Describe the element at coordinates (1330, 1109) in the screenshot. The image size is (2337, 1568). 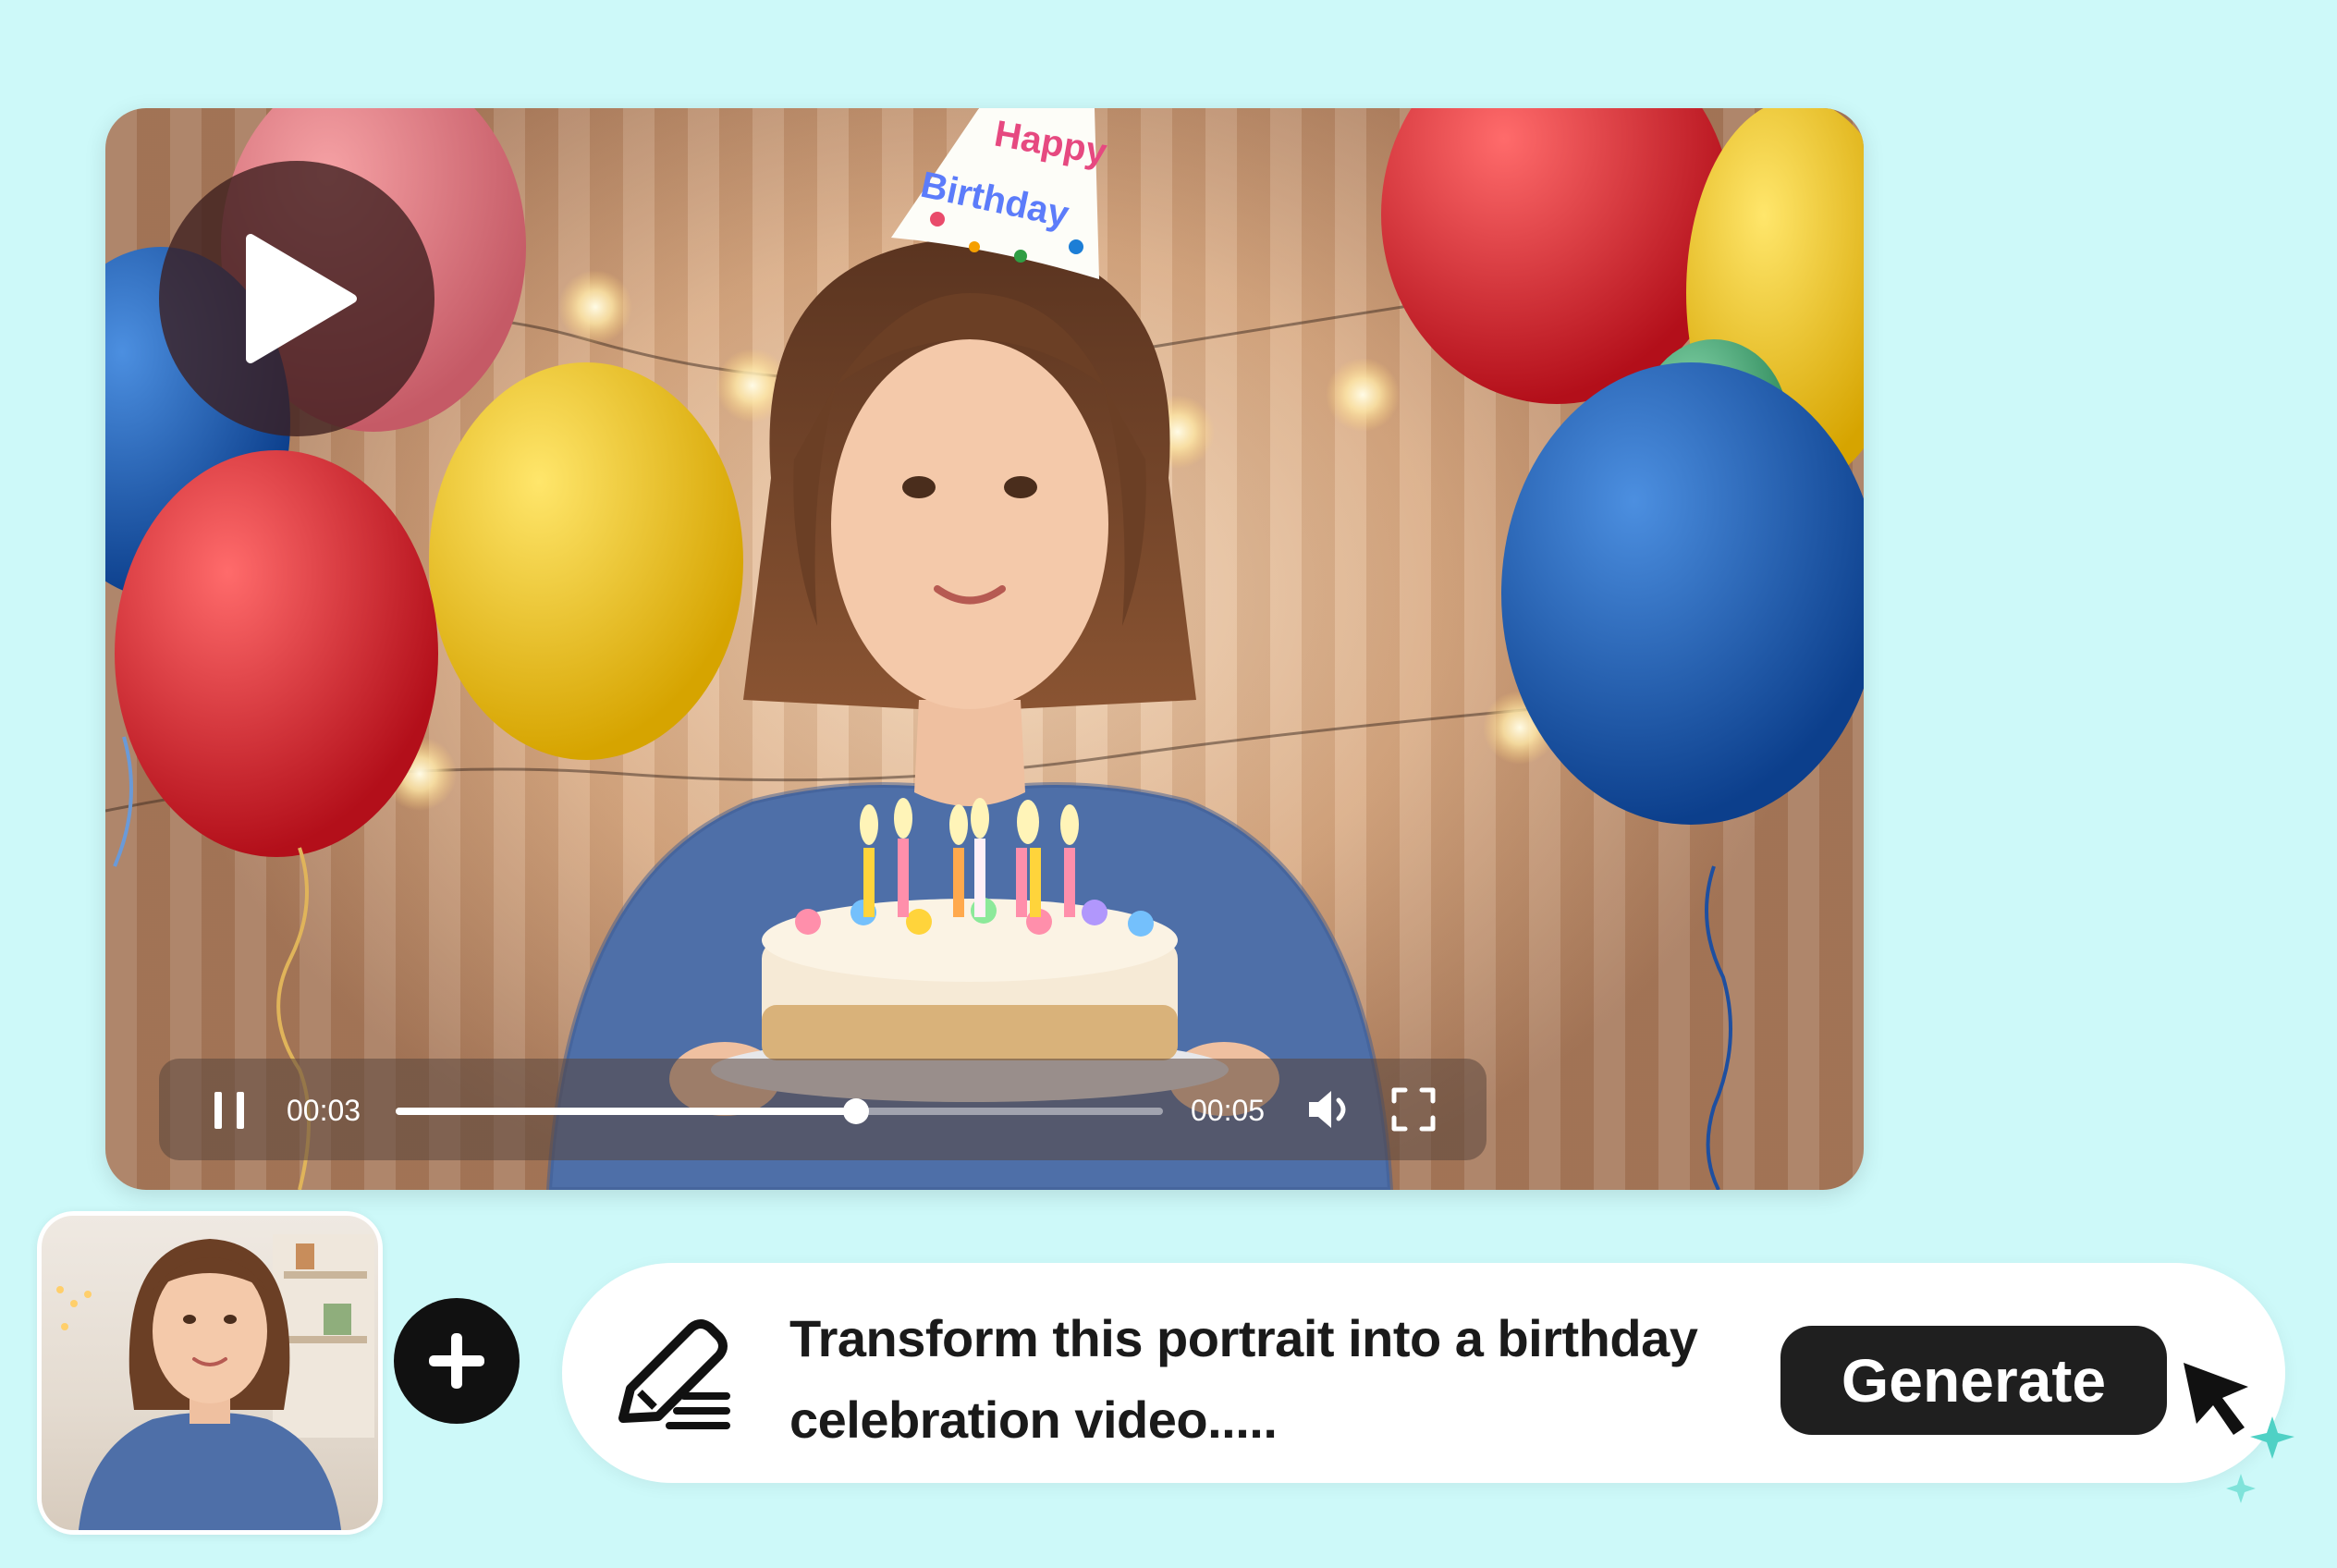
I see `volume-icon` at that location.